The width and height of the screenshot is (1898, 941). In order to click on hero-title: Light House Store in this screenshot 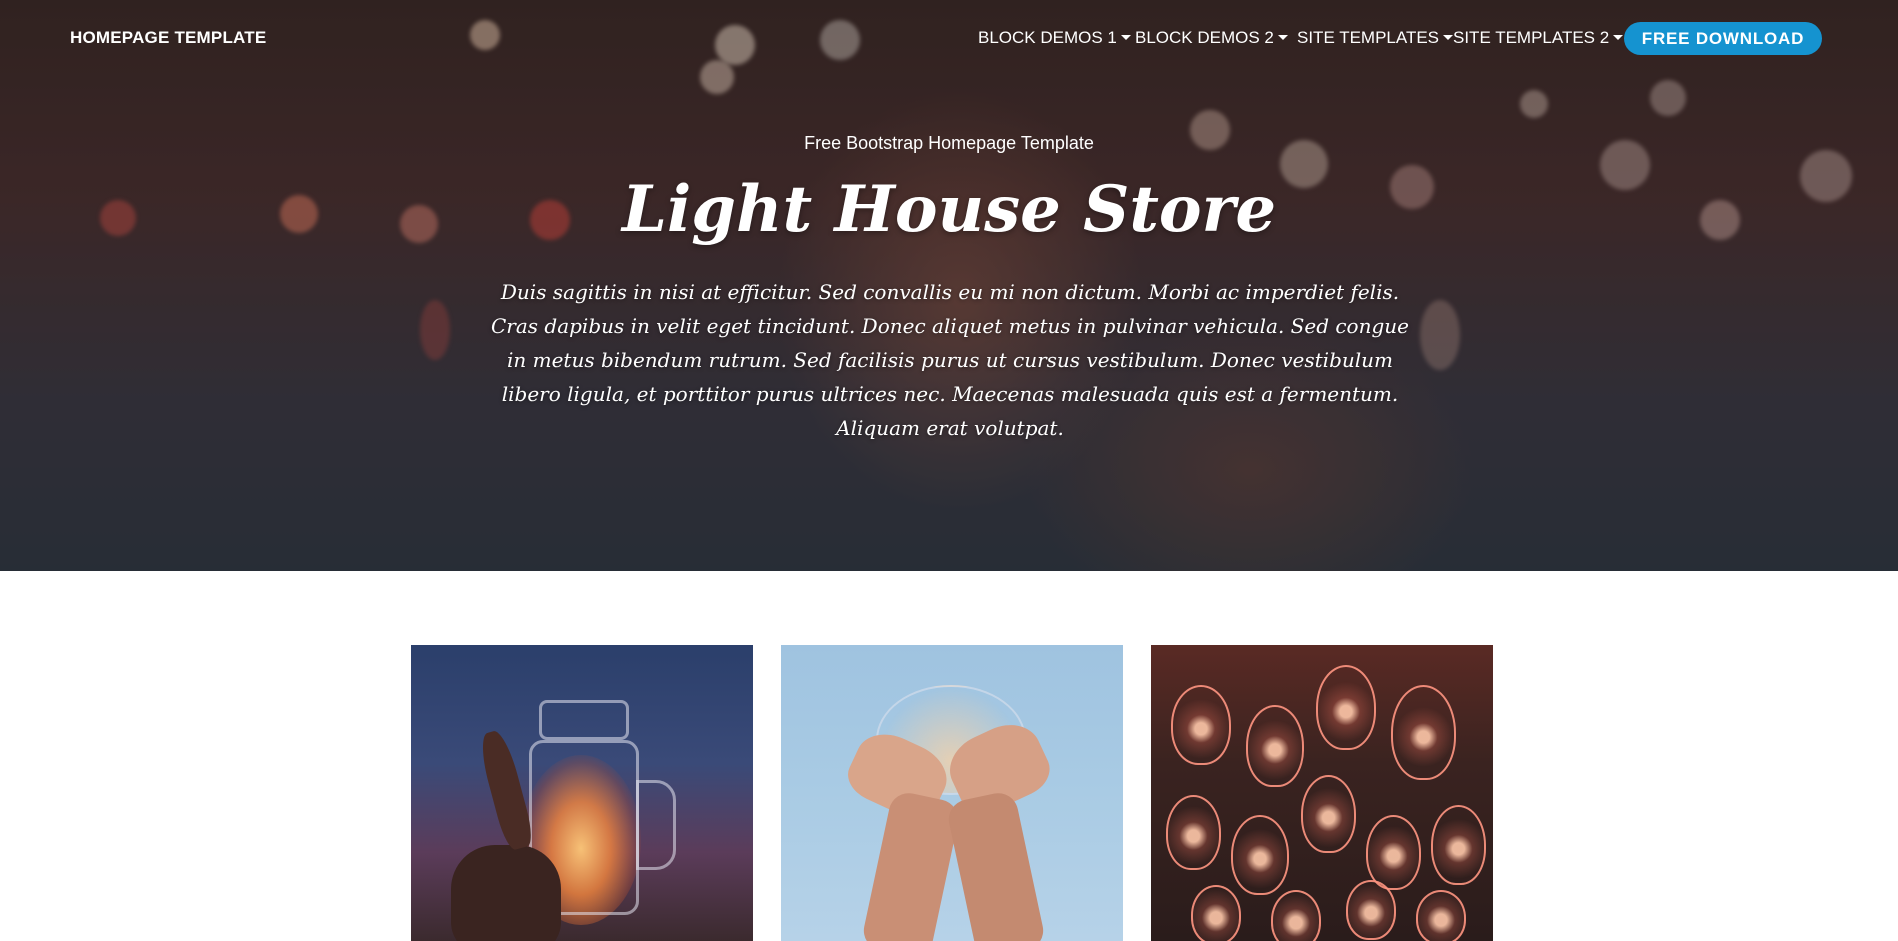, I will do `click(949, 209)`.